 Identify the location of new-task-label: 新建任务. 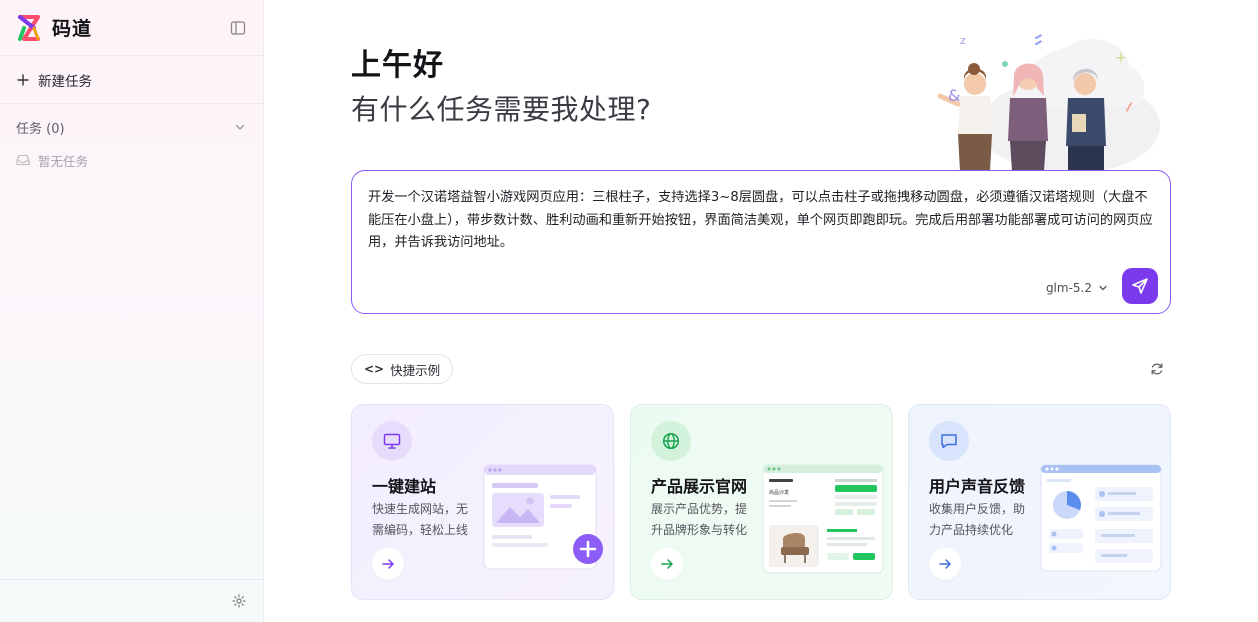
(65, 81).